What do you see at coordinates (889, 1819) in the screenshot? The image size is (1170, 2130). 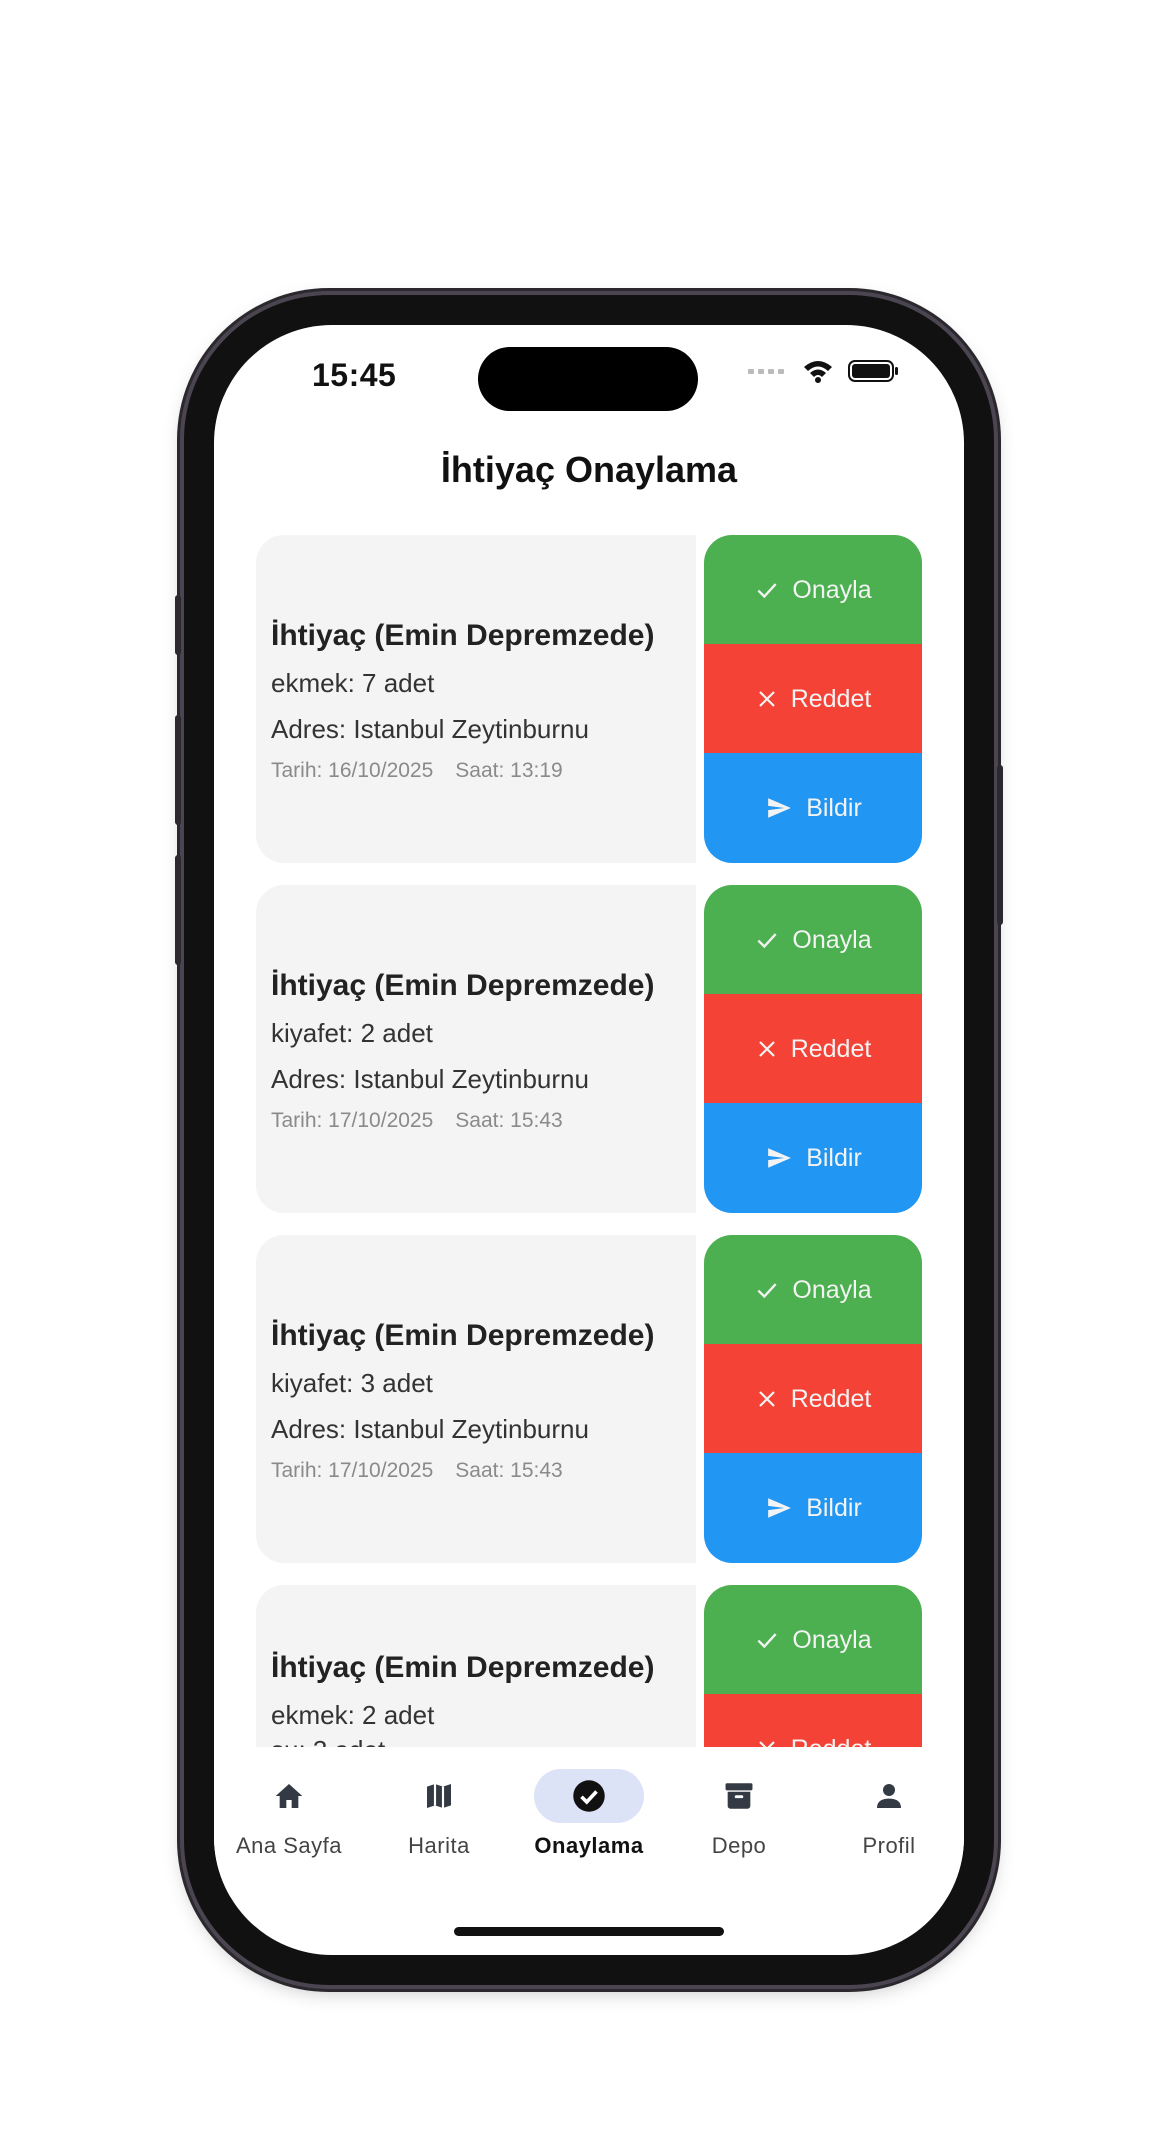 I see `nav-item-profile: Profil` at bounding box center [889, 1819].